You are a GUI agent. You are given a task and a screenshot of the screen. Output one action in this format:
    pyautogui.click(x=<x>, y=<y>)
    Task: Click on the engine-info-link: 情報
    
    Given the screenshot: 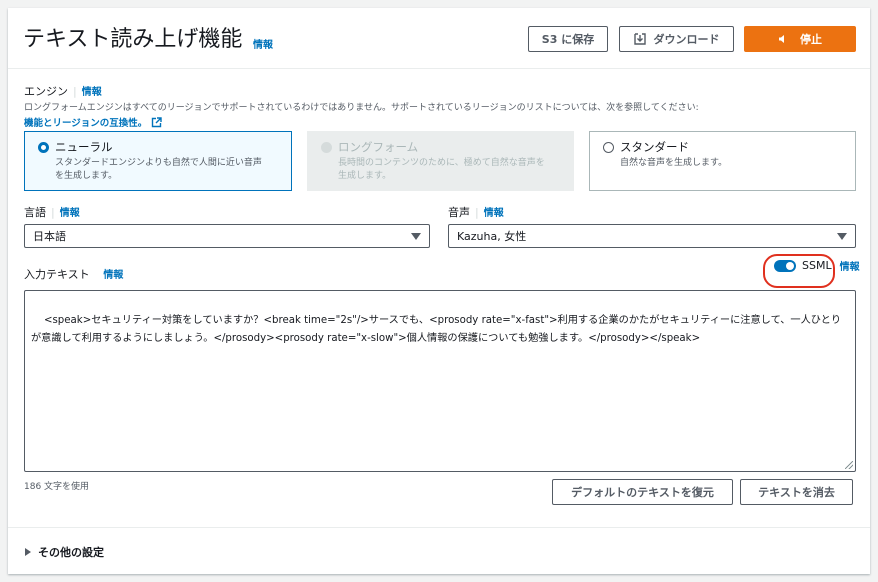 What is the action you would take?
    pyautogui.click(x=92, y=92)
    